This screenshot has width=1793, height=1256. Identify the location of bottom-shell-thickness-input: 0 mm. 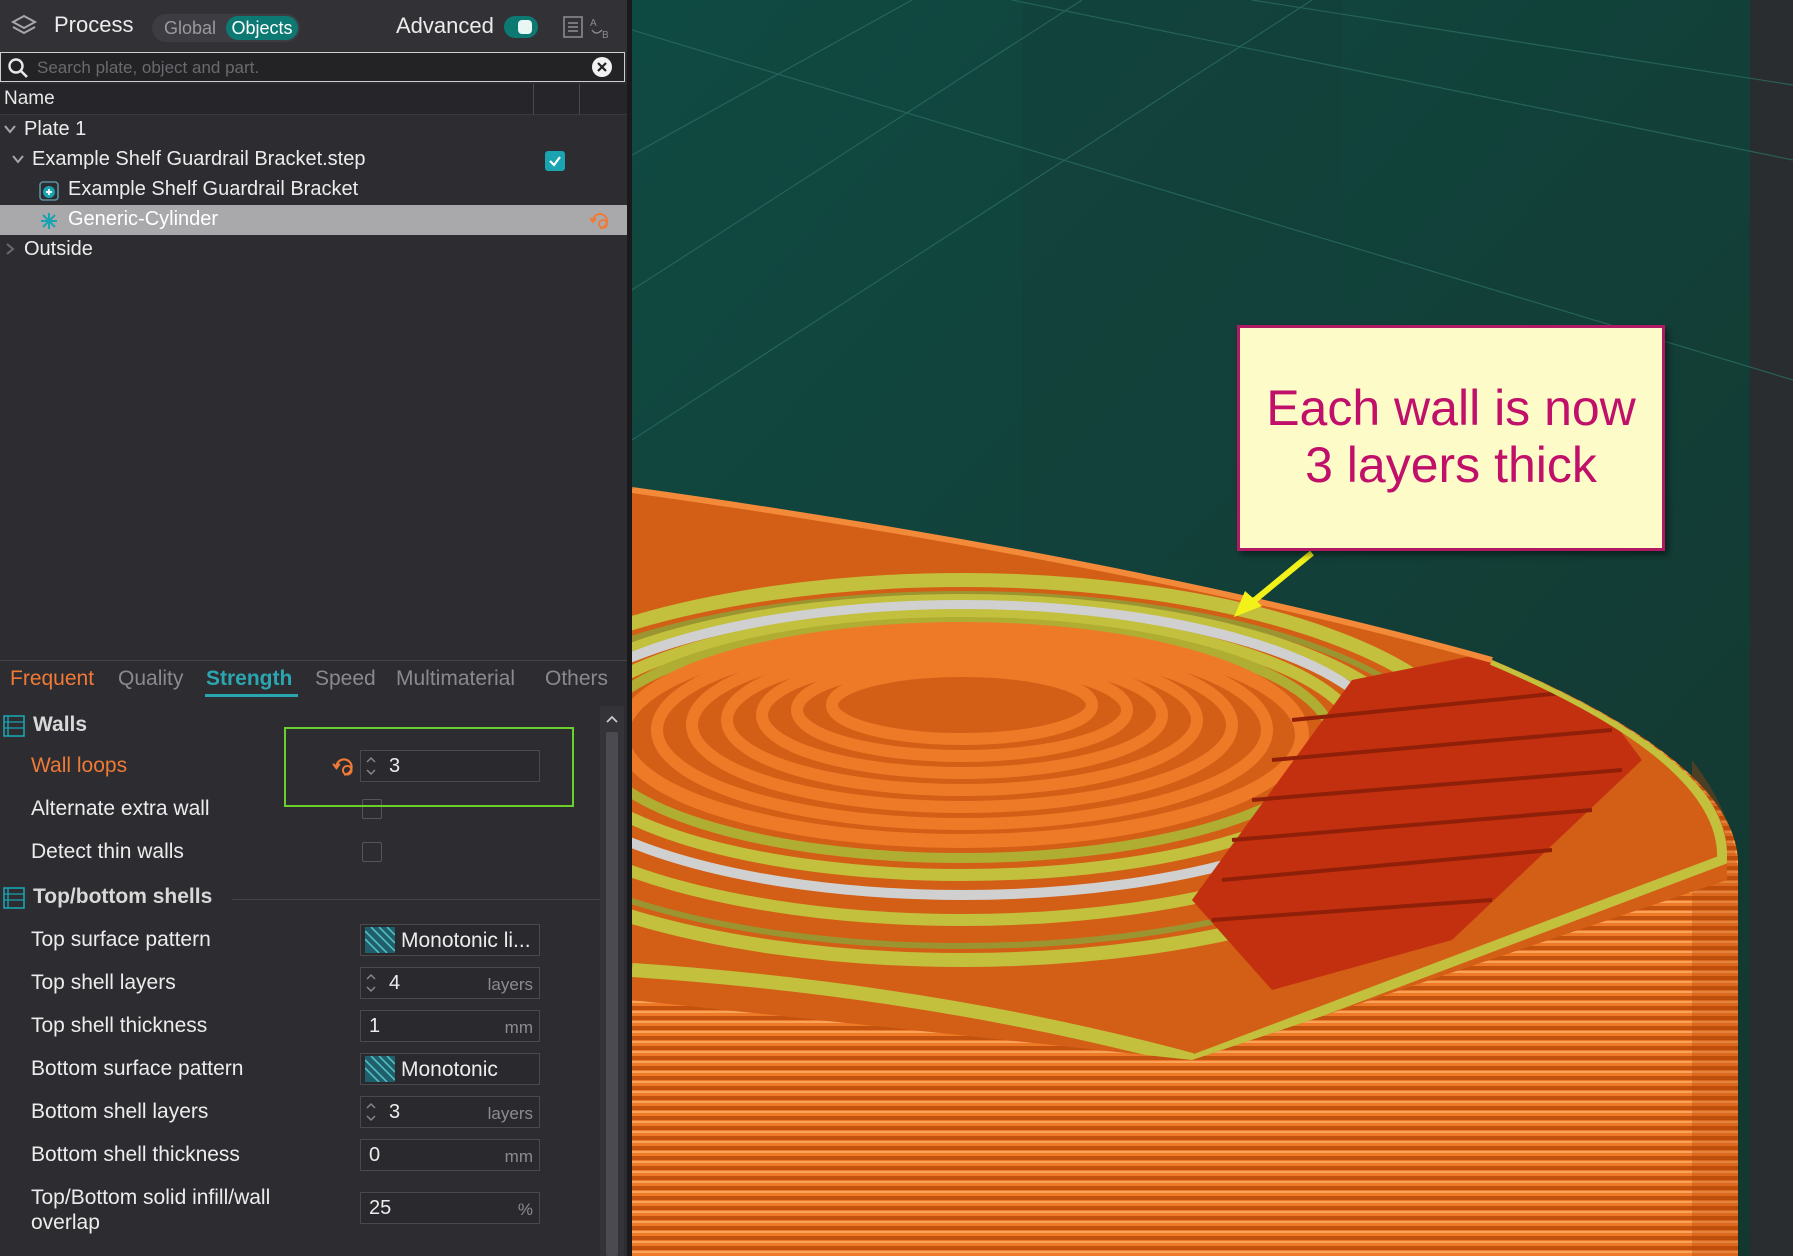
(450, 1155).